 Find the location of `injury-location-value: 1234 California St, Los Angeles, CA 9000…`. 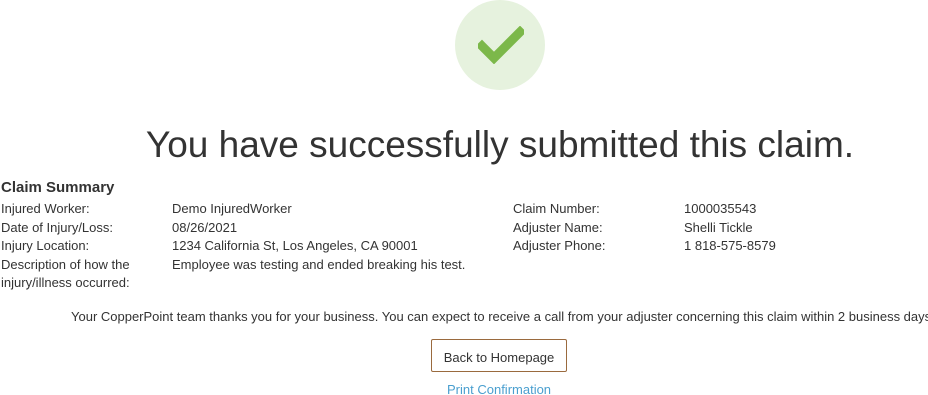

injury-location-value: 1234 California St, Los Angeles, CA 9000… is located at coordinates (295, 245).